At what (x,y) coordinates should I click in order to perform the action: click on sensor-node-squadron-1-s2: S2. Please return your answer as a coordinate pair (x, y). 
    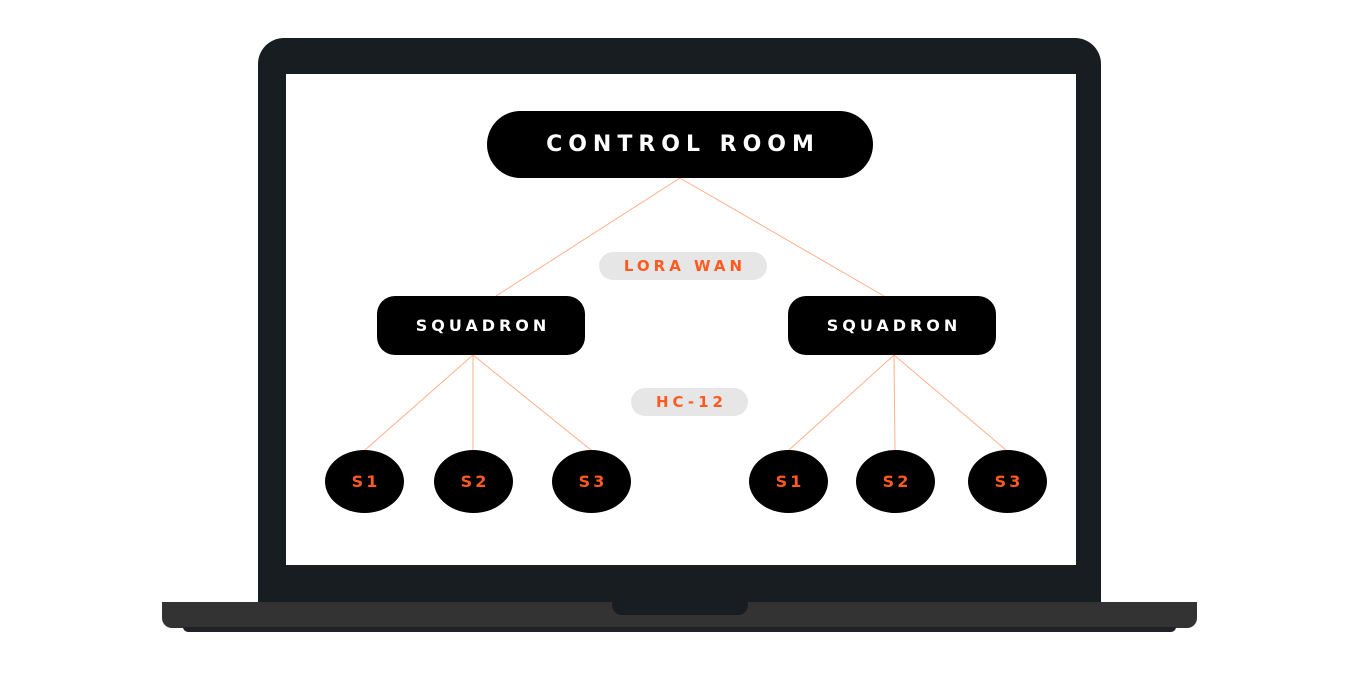
    Looking at the image, I should click on (473, 481).